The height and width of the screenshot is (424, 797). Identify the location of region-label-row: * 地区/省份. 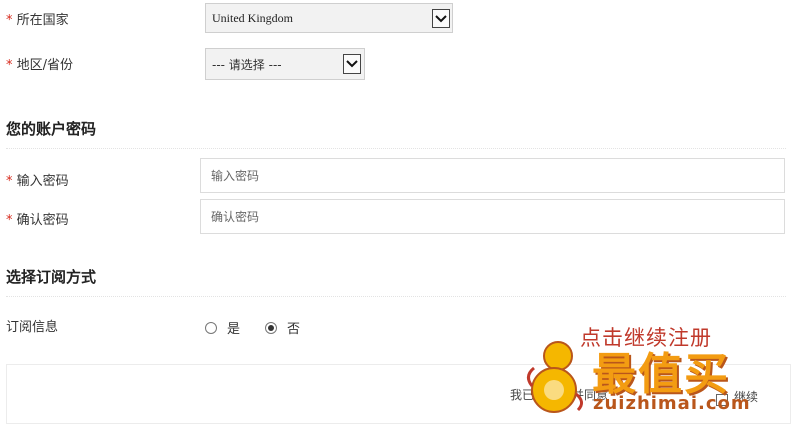
(39, 63).